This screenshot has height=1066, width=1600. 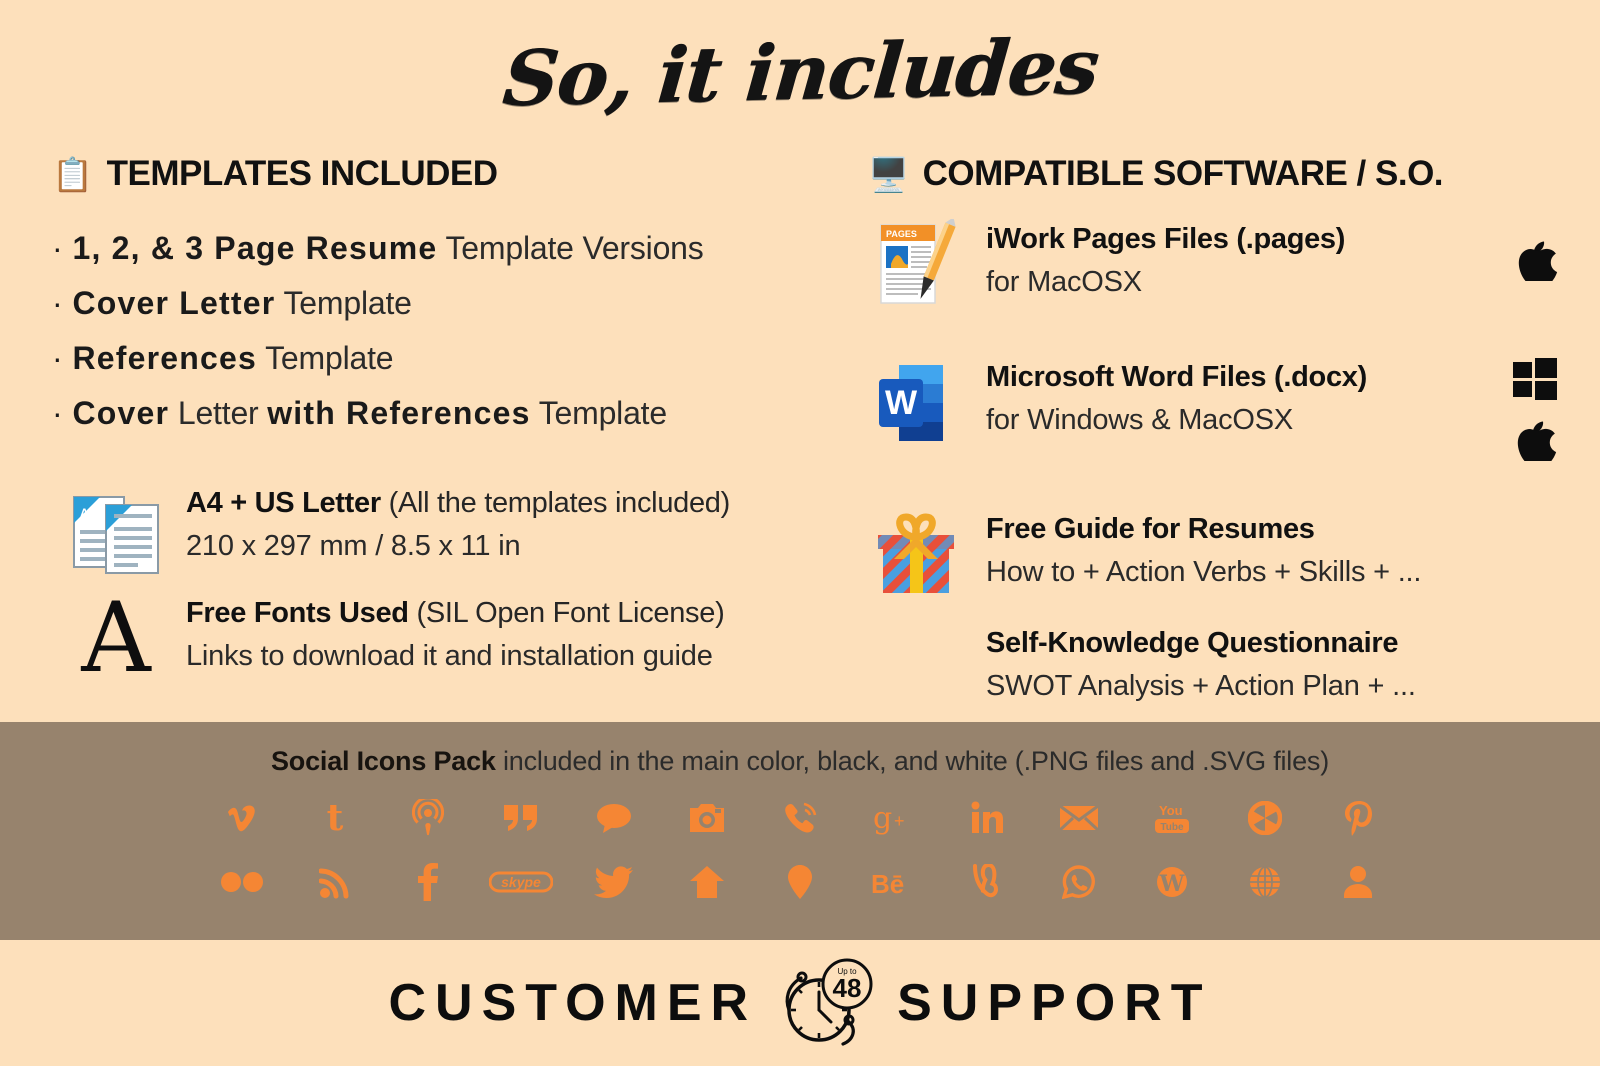 I want to click on phone-ring-icon, so click(x=800, y=818).